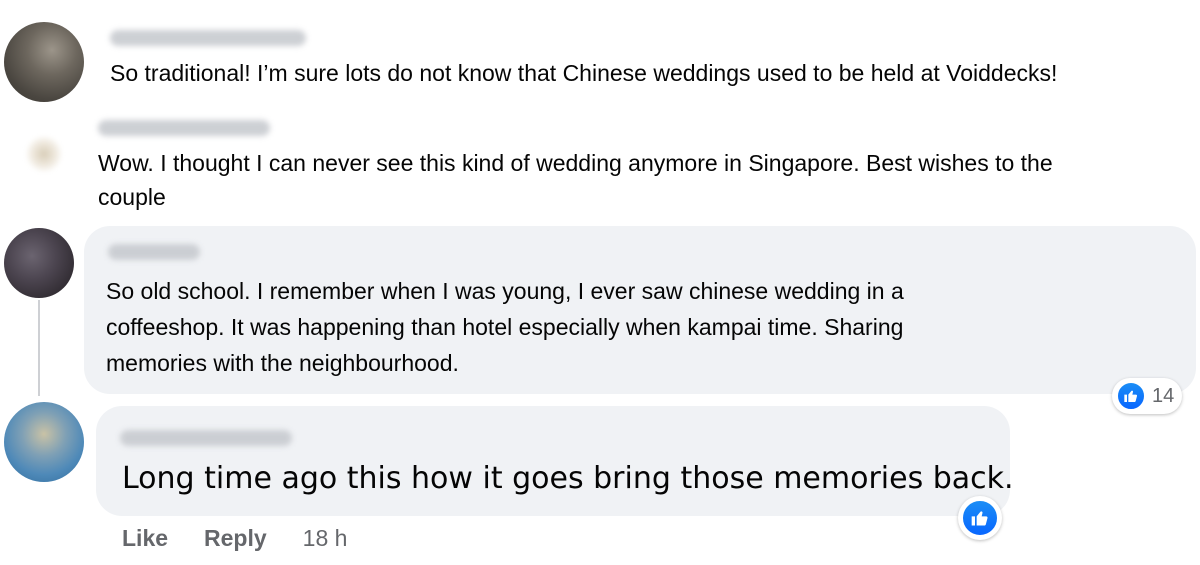 The width and height of the screenshot is (1200, 565). What do you see at coordinates (145, 538) in the screenshot?
I see `like-button: Like` at bounding box center [145, 538].